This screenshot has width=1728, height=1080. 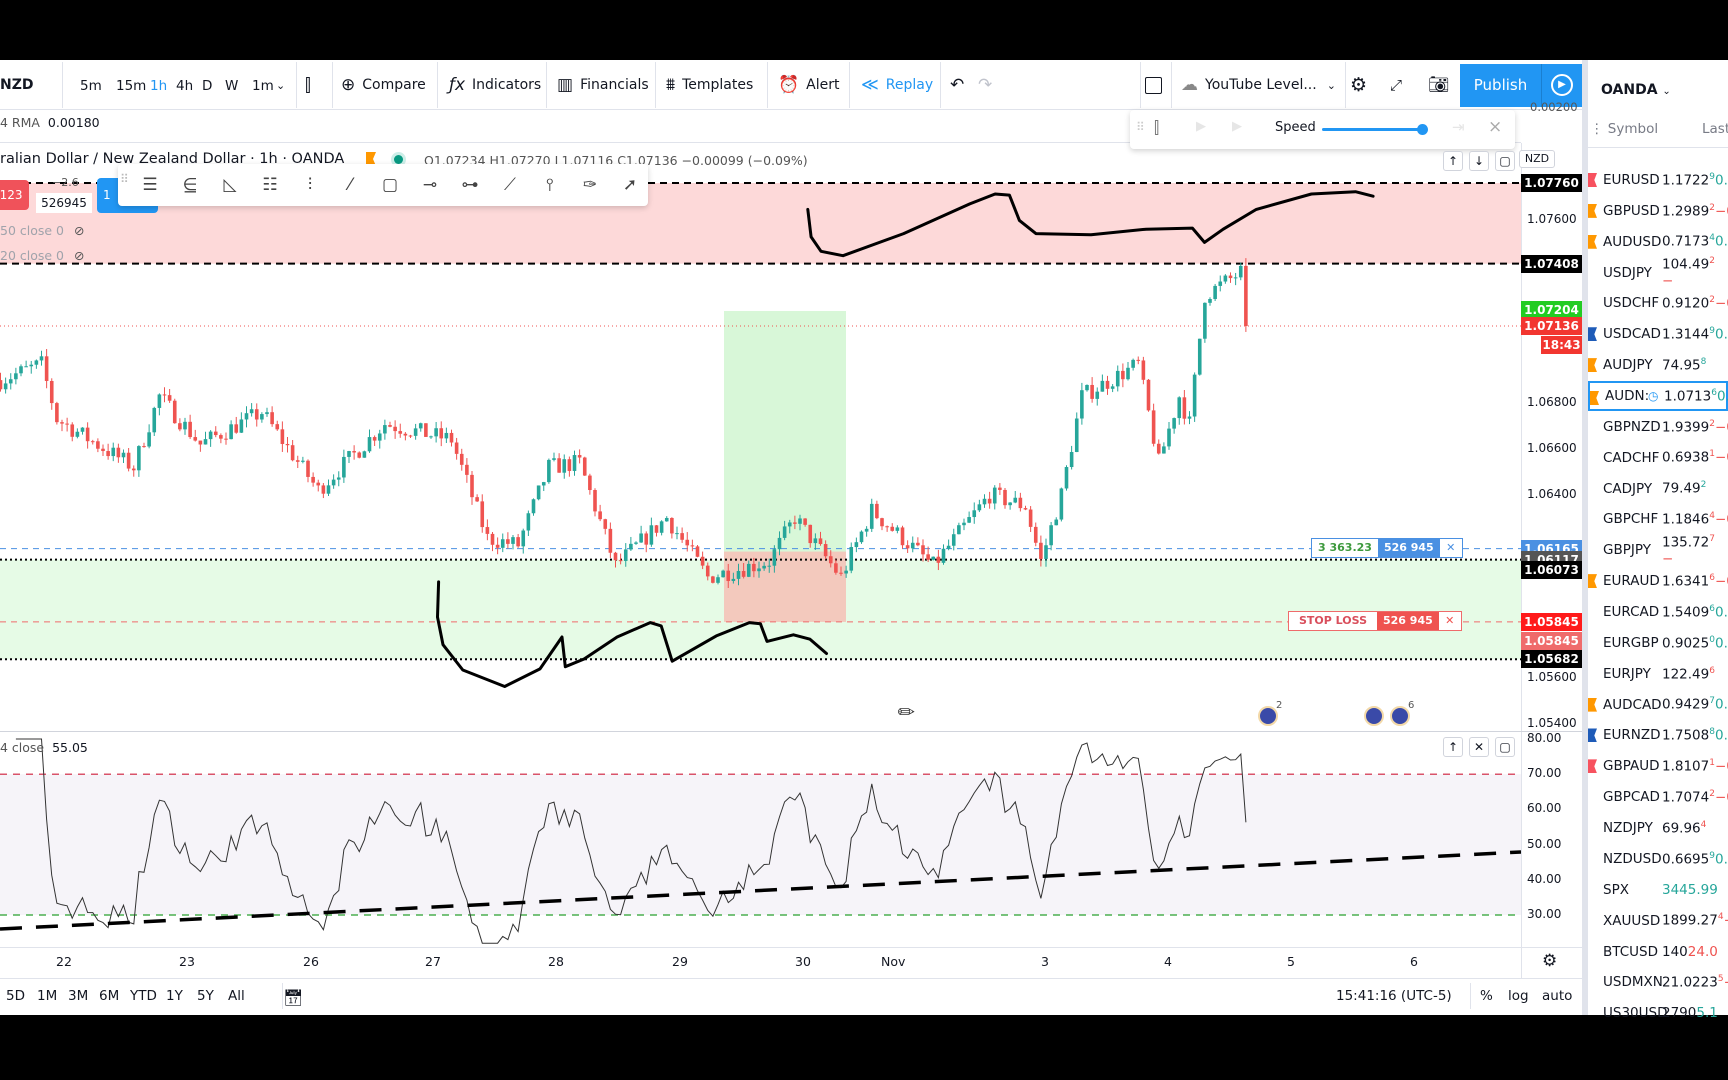 I want to click on watchlist-row: AUDUSD 0.717340., so click(x=1658, y=242).